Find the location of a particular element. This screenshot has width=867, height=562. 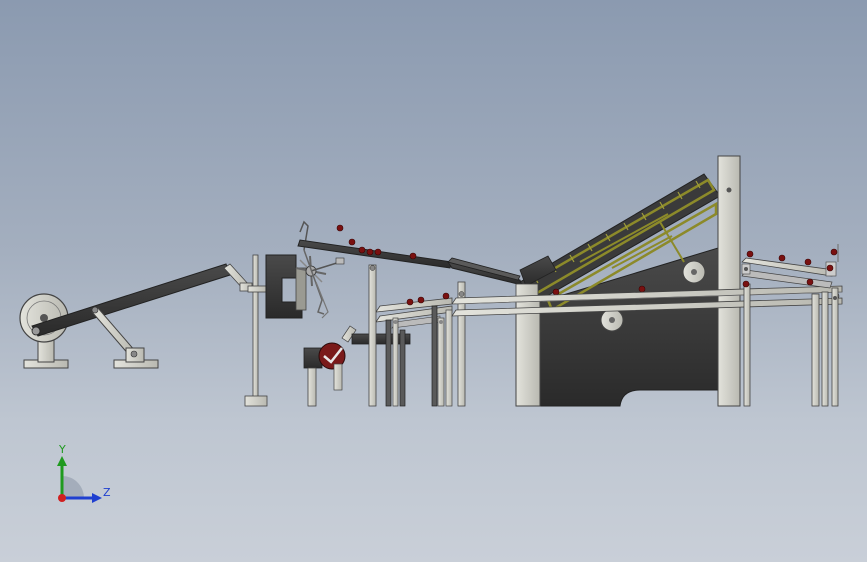

fruits-upper is located at coordinates (376, 242).